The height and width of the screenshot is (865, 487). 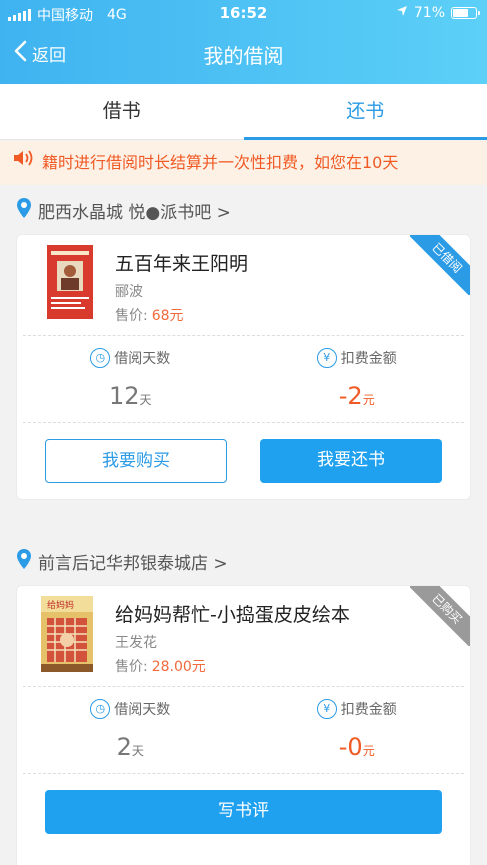 I want to click on status-badge-label: 已购买, so click(x=440, y=616).